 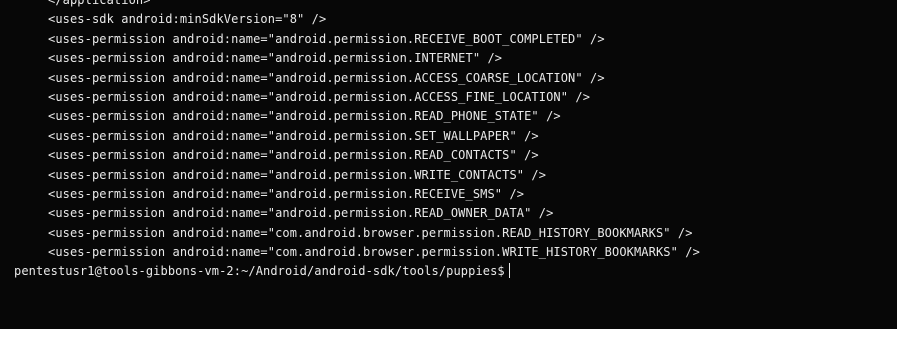 I want to click on output-line-uses-sdk: <uses-sdk android:minSdkVersion="8" />, so click(x=187, y=19).